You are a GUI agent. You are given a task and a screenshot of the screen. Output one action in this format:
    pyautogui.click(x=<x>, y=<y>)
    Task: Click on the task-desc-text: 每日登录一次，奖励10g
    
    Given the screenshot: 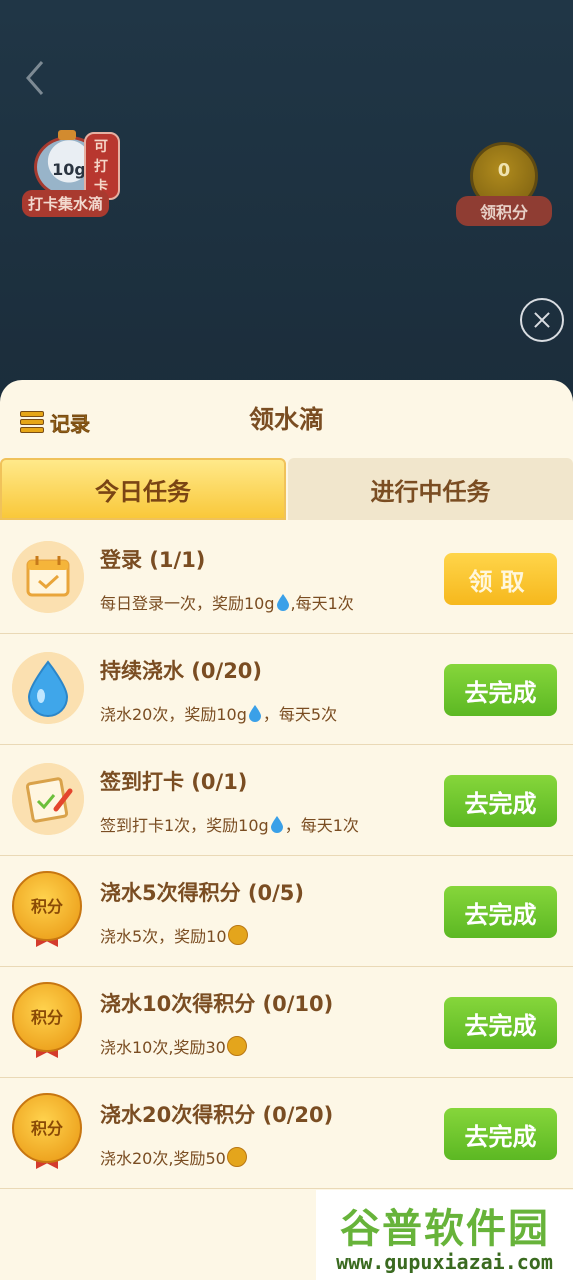 What is the action you would take?
    pyautogui.click(x=187, y=603)
    